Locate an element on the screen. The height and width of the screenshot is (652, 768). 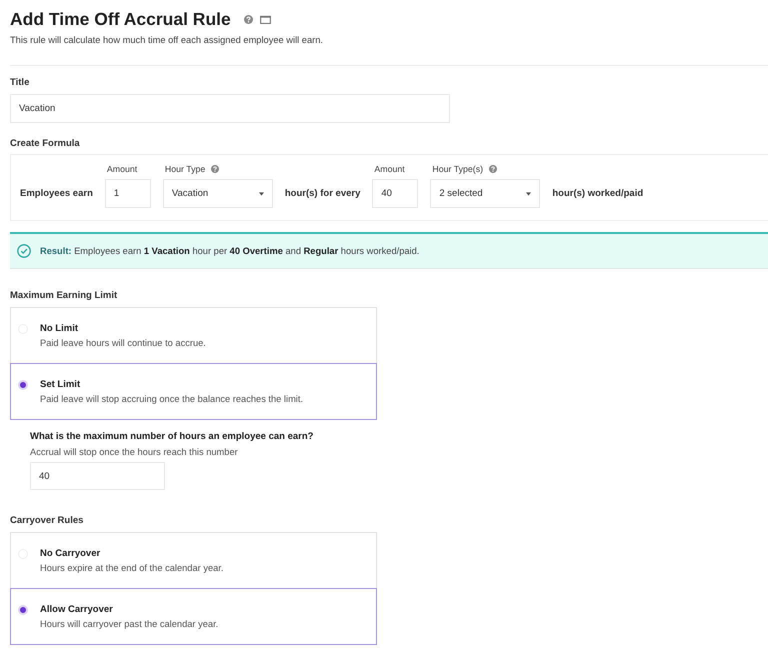
page-title: Add Time Off Accrual Rule is located at coordinates (120, 19).